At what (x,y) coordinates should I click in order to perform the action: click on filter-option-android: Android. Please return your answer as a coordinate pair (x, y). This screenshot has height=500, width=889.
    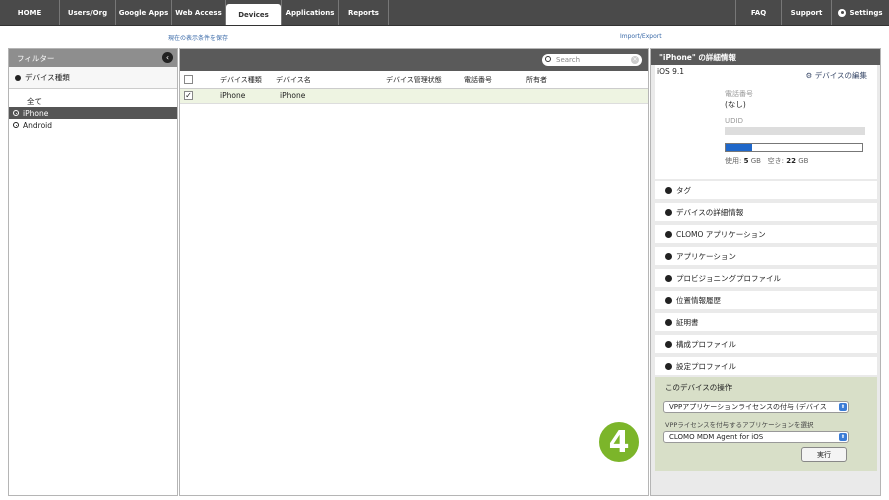
    Looking at the image, I should click on (93, 125).